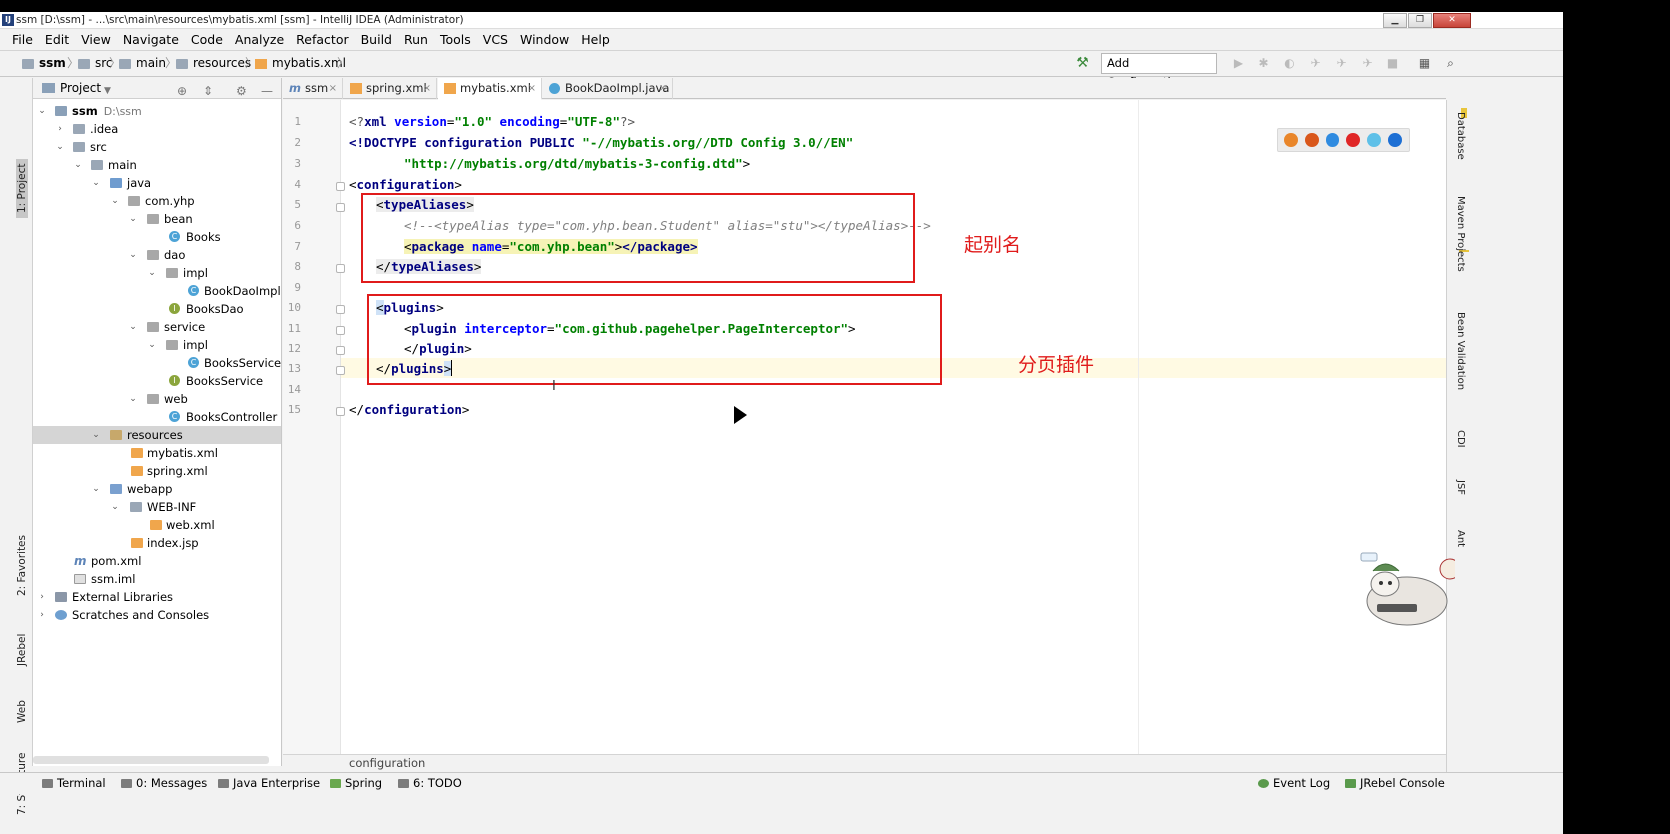  I want to click on menu-code: Code, so click(207, 40).